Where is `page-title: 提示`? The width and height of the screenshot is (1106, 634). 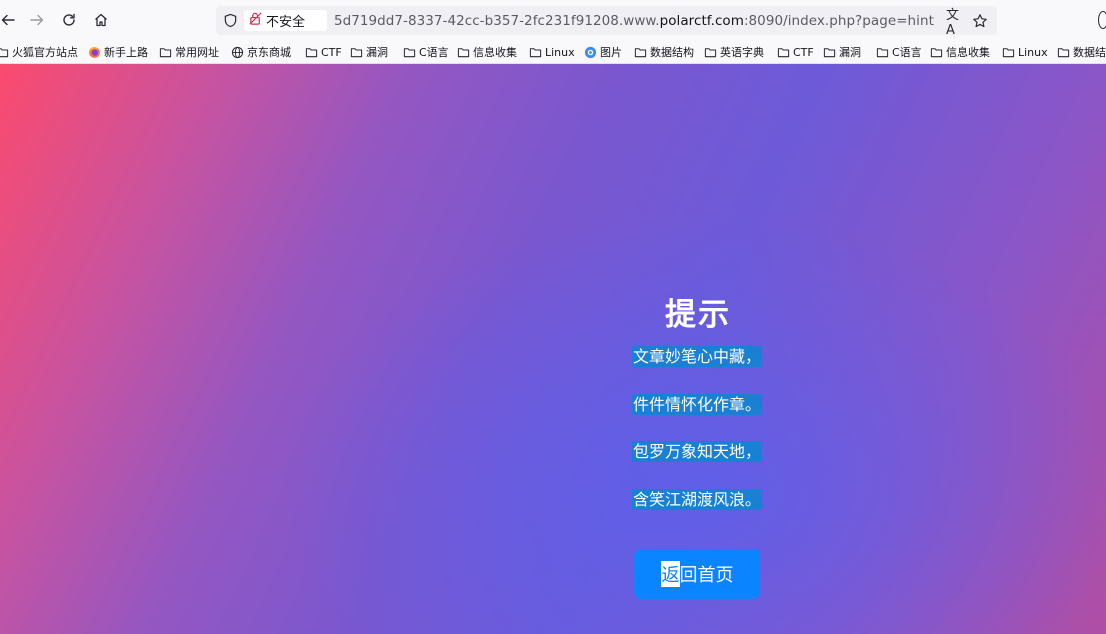
page-title: 提示 is located at coordinates (698, 315).